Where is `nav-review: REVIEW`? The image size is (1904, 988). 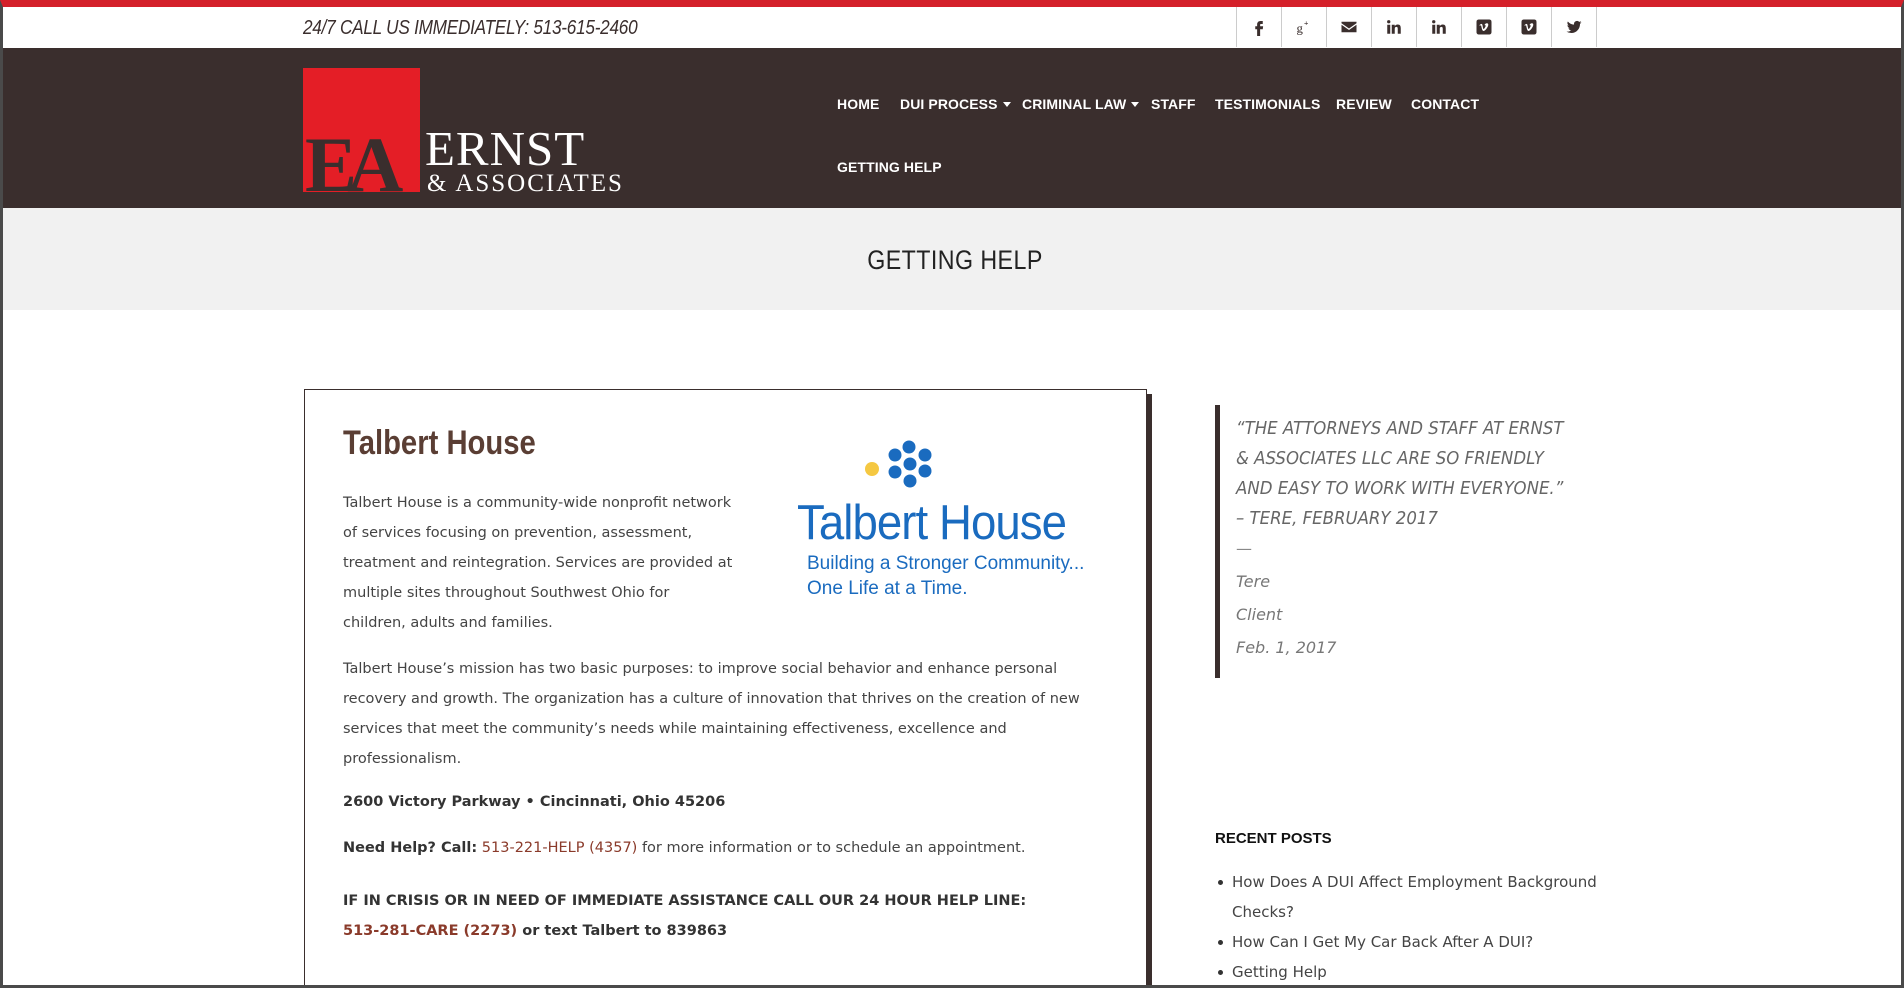
nav-review: REVIEW is located at coordinates (1364, 104).